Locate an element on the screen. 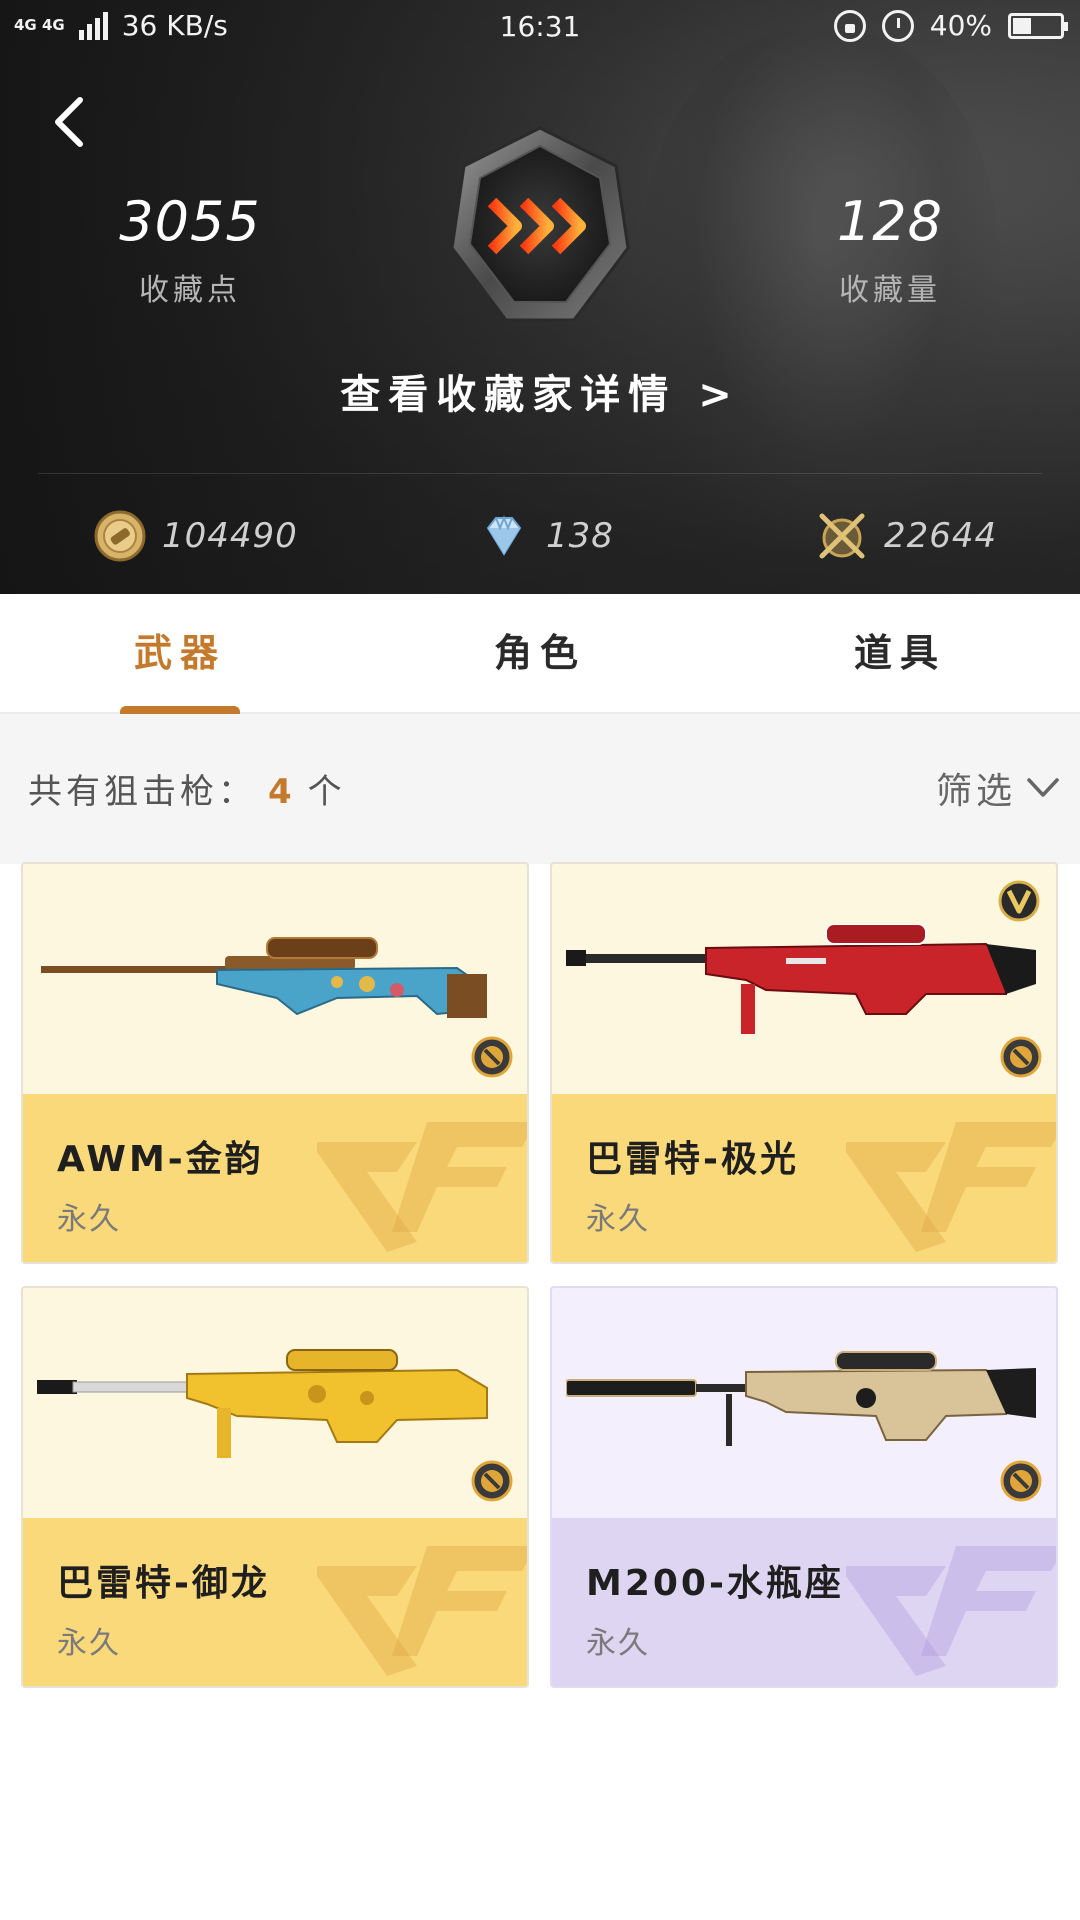 The height and width of the screenshot is (1920, 1080). diamond-balance: 138 is located at coordinates (546, 536).